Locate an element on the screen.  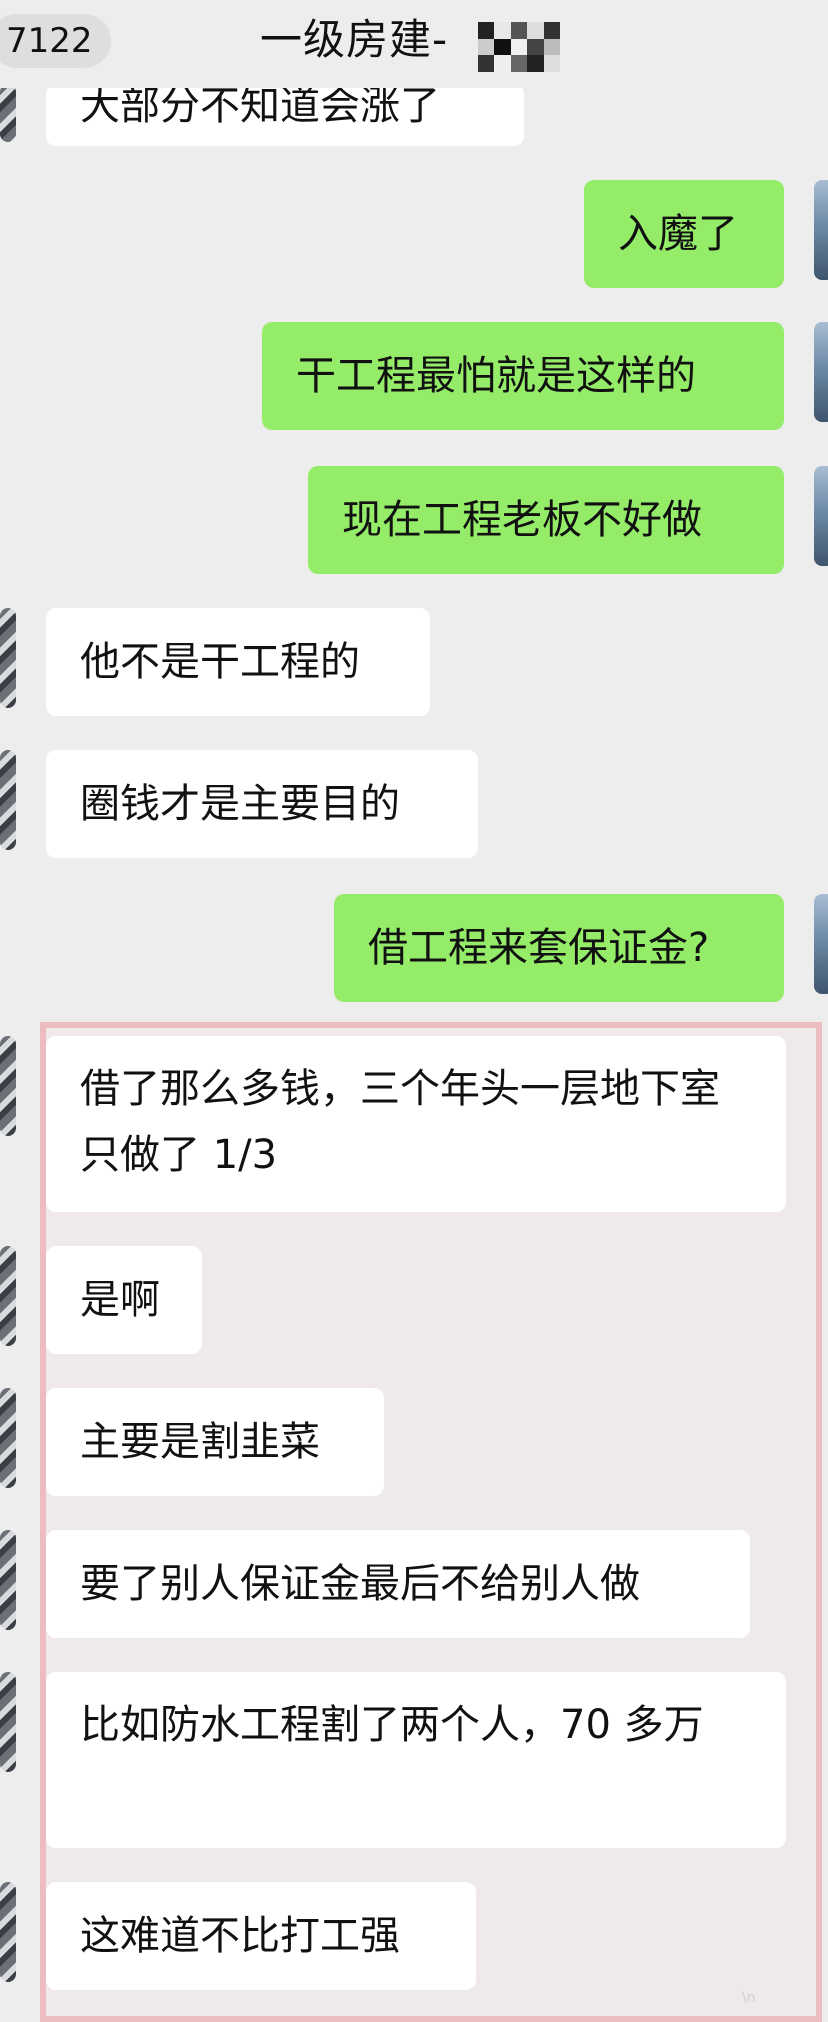
message-bubble-outgoing: 现在工程老板不好做 is located at coordinates (546, 520).